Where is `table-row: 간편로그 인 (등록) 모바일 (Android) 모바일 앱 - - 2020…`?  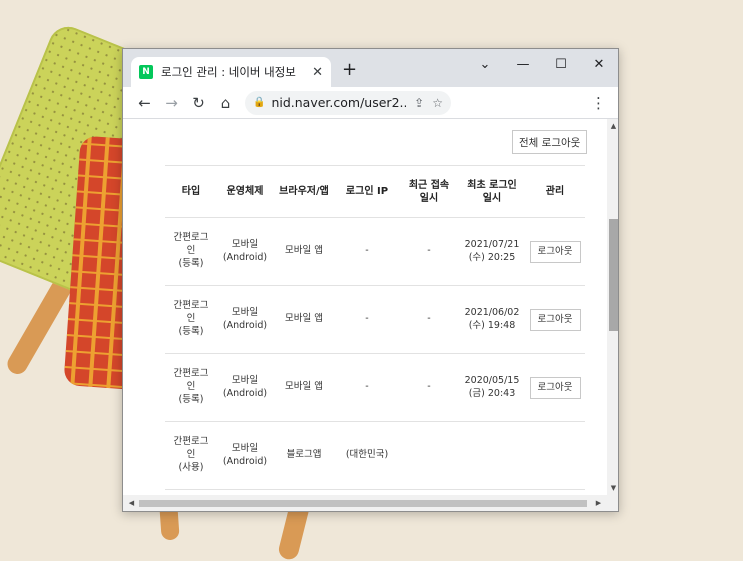
table-row: 간편로그 인 (등록) 모바일 (Android) 모바일 앱 - - 2020… is located at coordinates (375, 387).